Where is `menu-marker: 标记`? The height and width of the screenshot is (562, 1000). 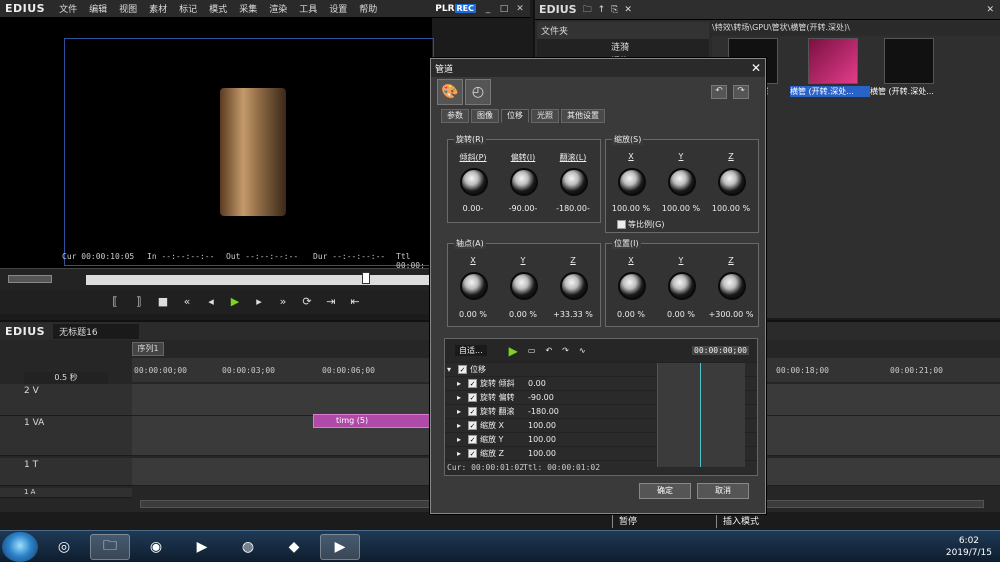
menu-marker: 标记 is located at coordinates (188, 8).